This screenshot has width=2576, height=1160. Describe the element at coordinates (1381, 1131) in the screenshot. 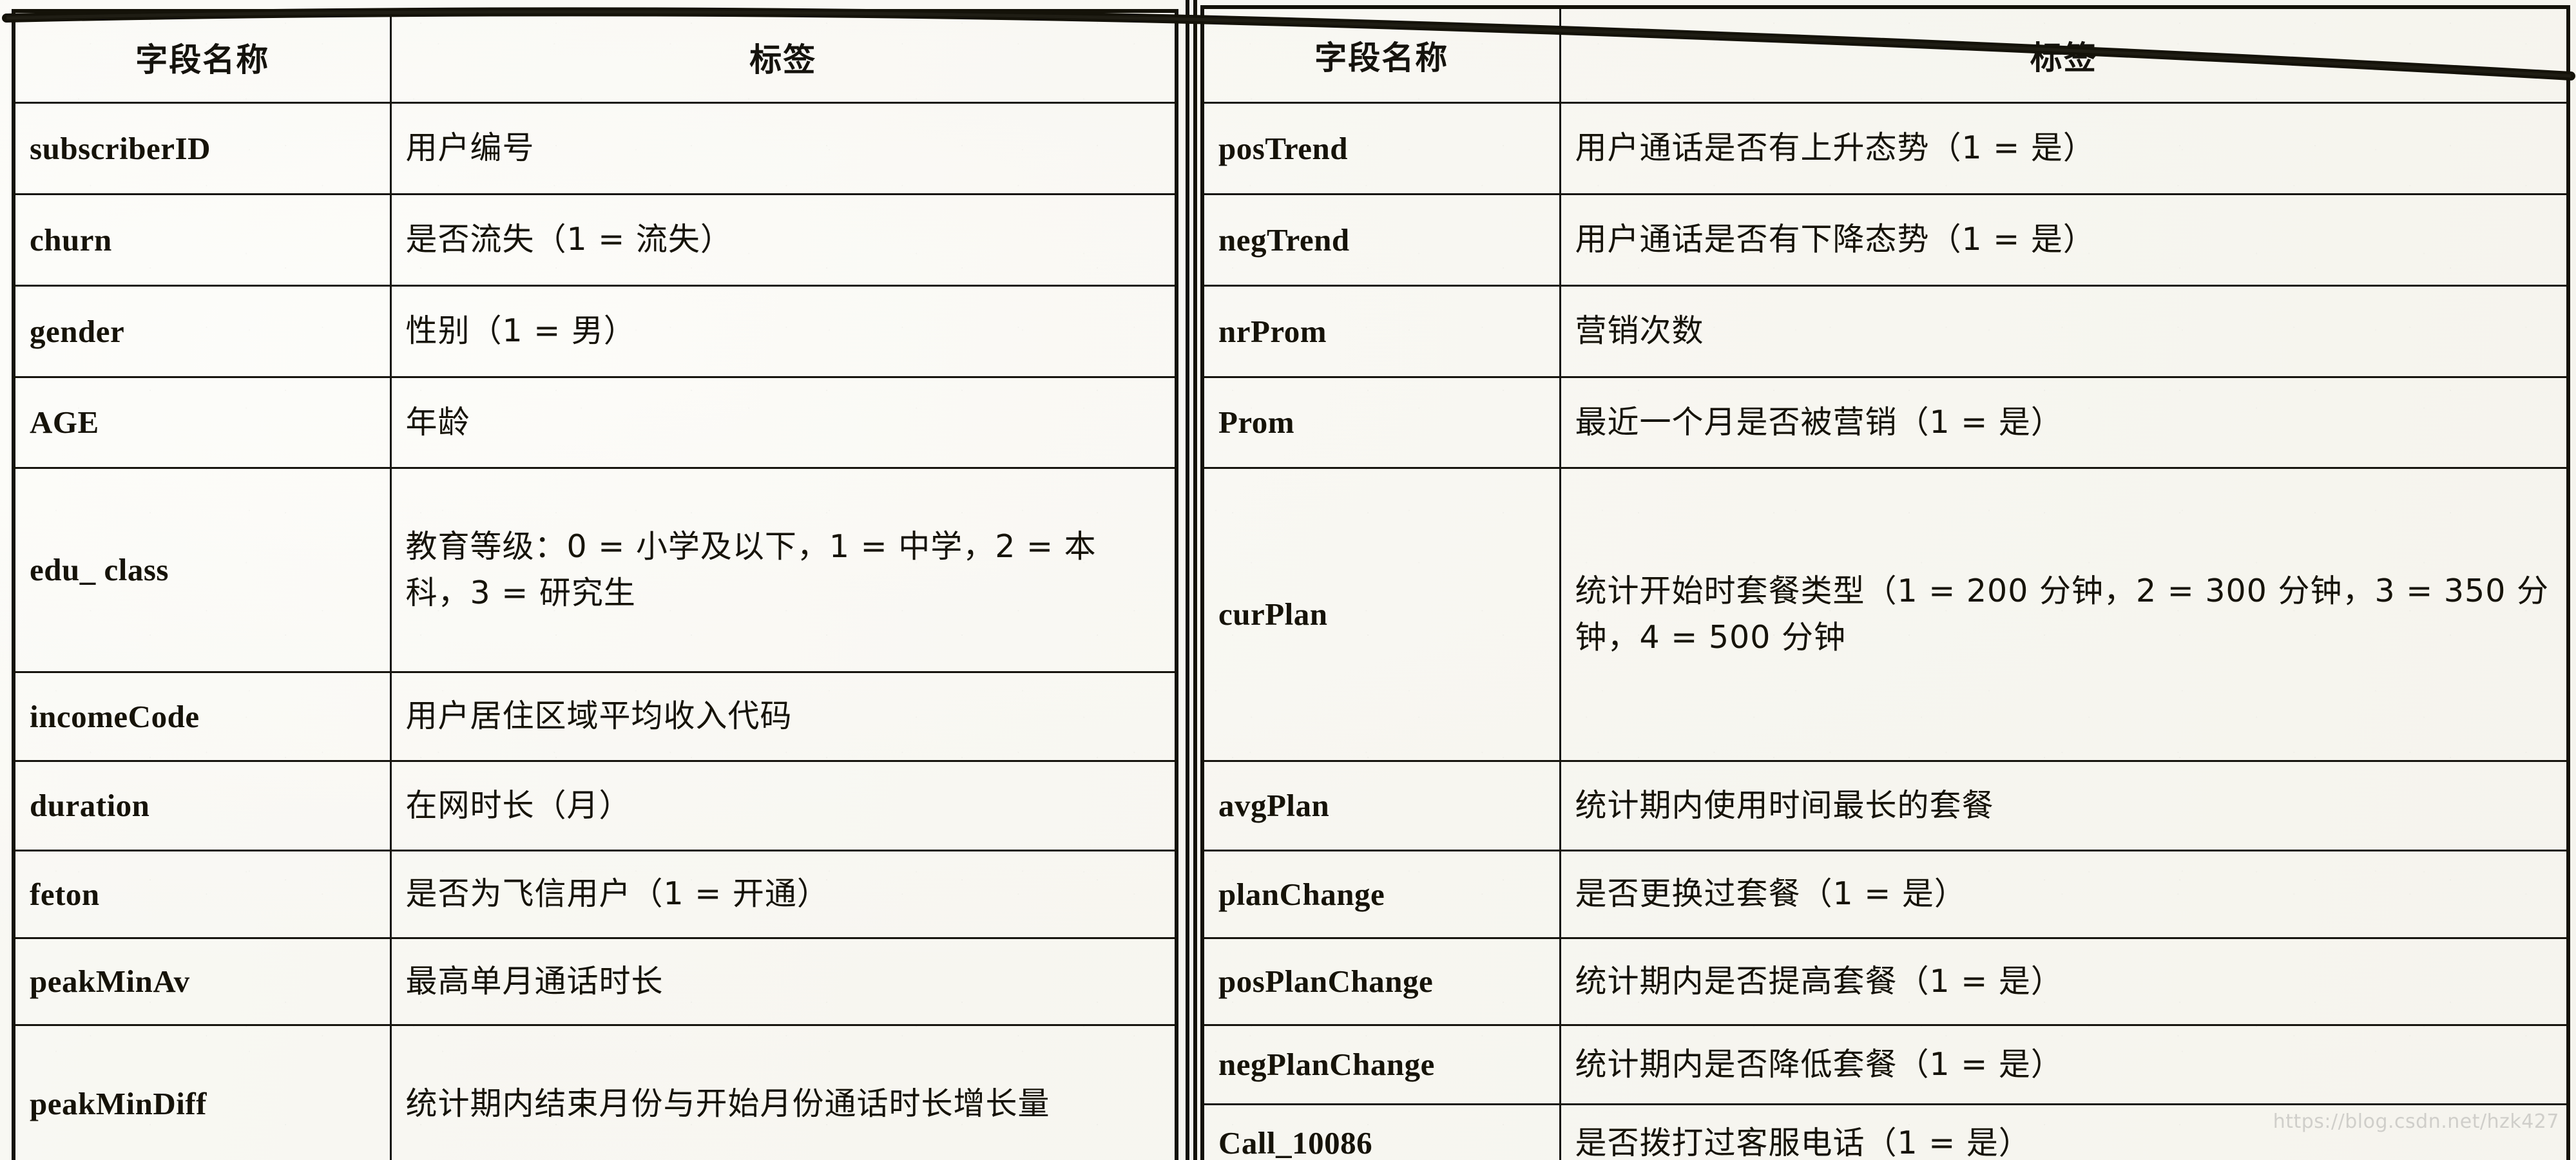

I see `field-name-cell: Call_10086` at that location.